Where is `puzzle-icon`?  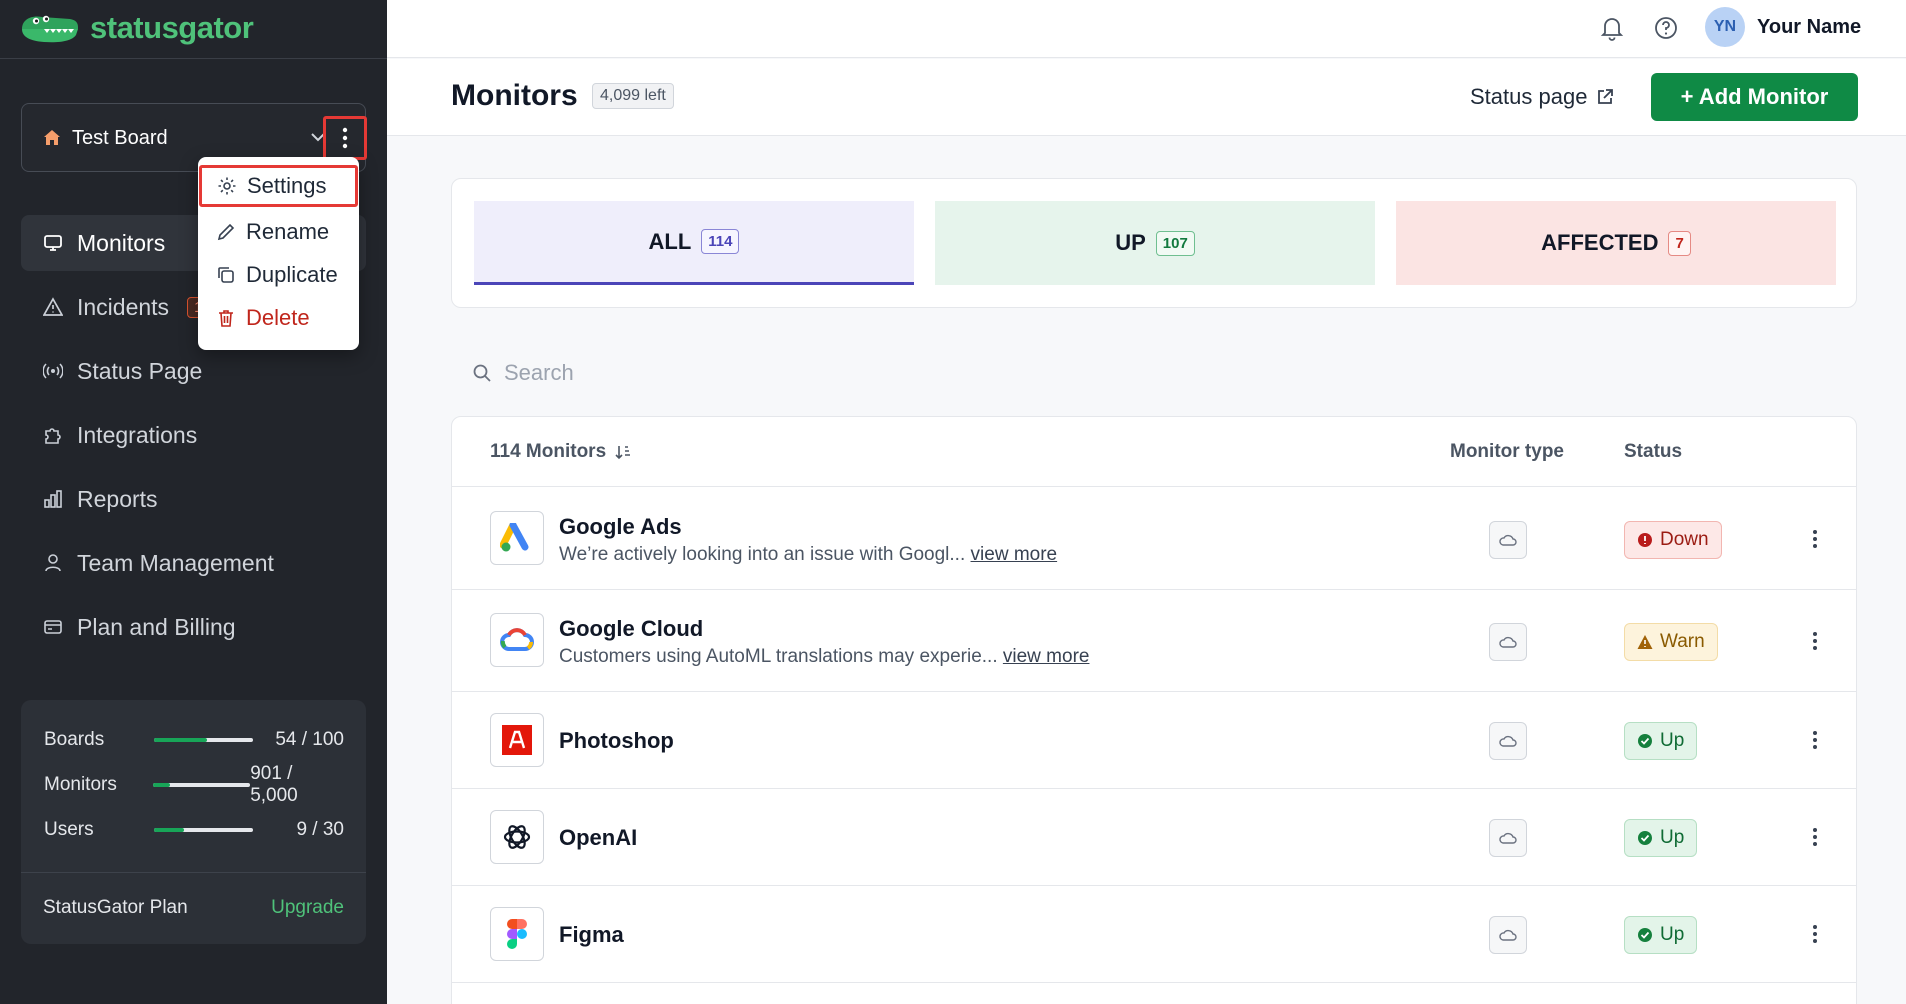 puzzle-icon is located at coordinates (53, 436).